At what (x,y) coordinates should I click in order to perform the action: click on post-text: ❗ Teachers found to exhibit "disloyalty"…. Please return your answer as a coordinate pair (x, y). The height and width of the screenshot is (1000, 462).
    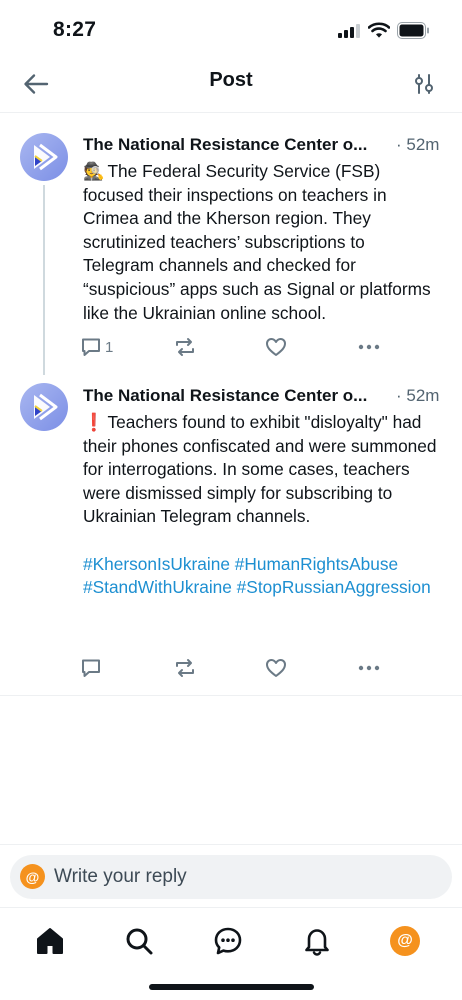
    Looking at the image, I should click on (260, 505).